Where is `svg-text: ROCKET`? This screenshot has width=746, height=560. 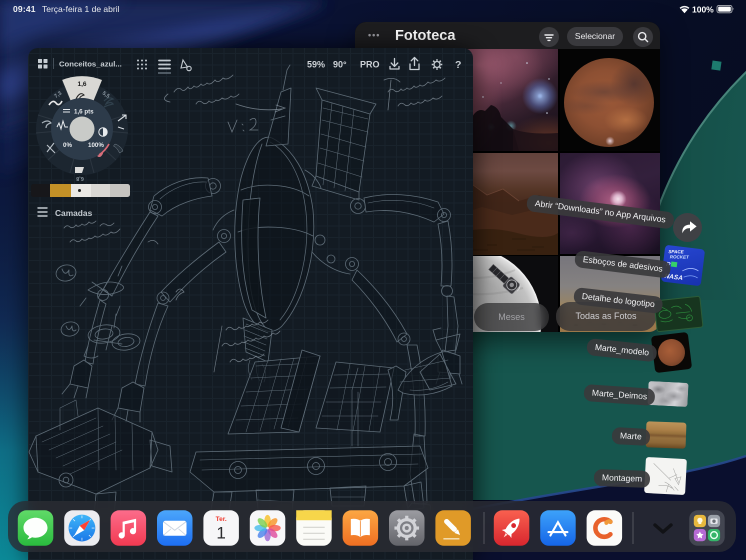
svg-text: ROCKET is located at coordinates (680, 256).